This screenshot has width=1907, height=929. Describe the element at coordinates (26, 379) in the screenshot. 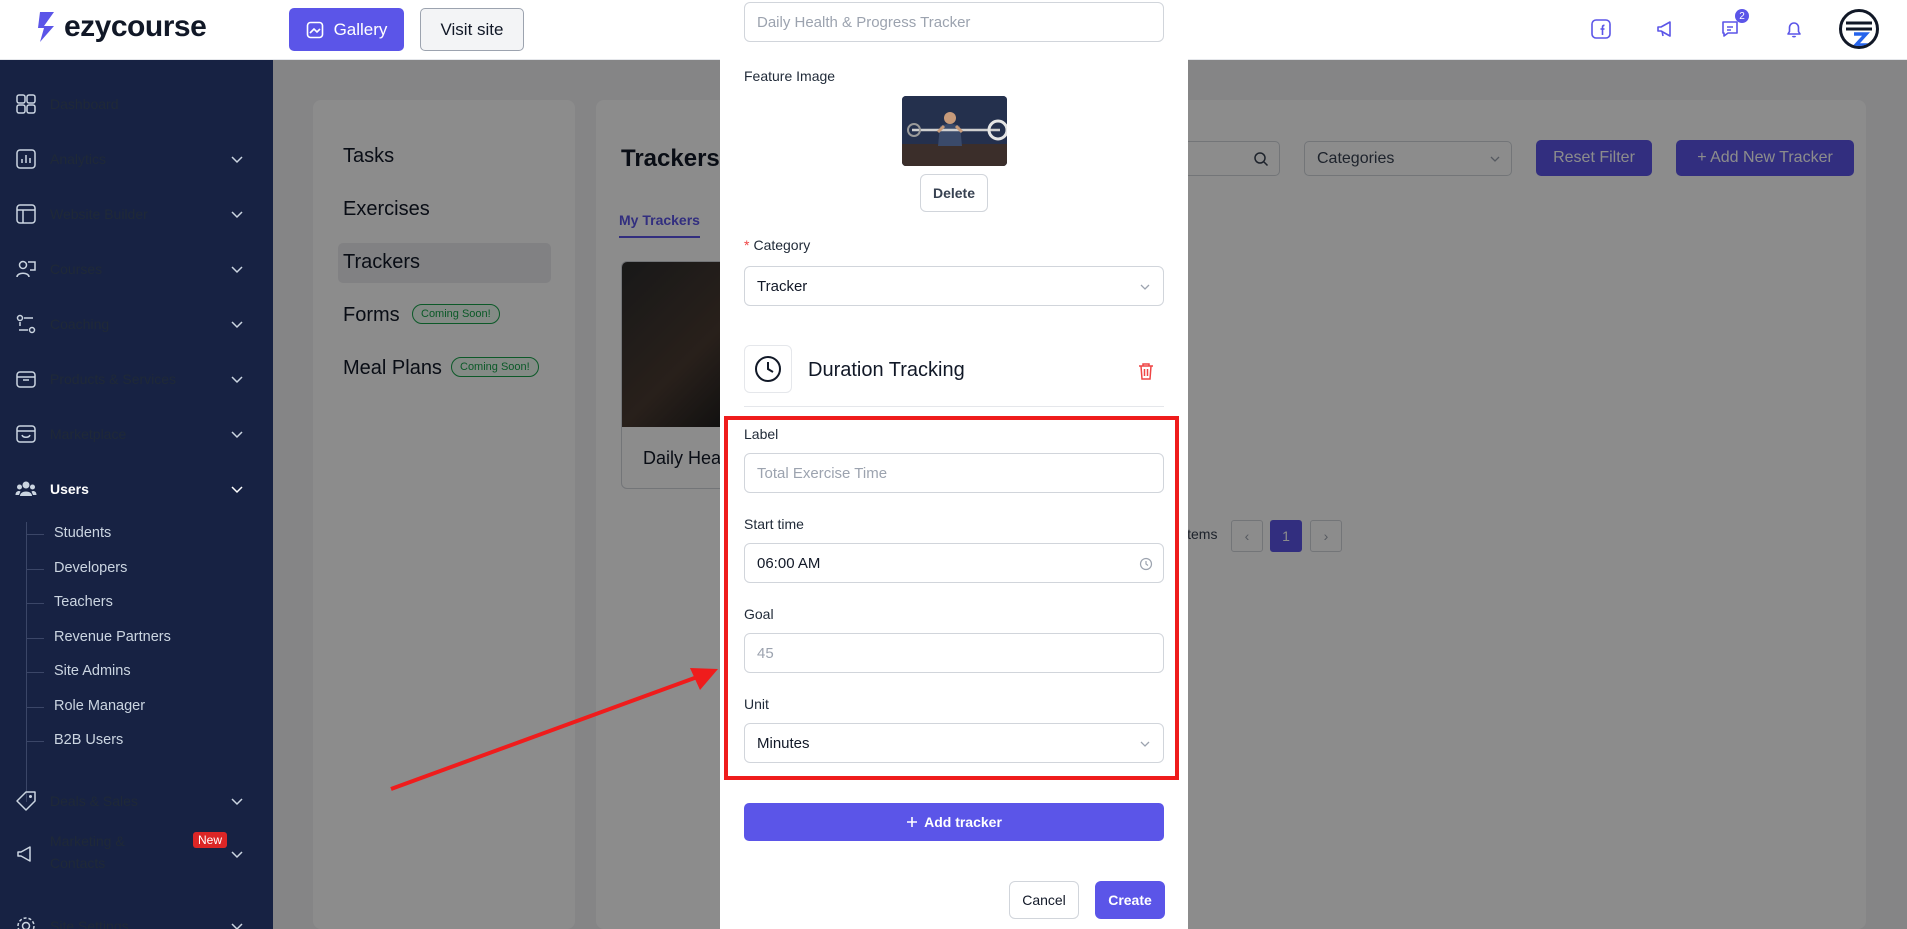

I see `products-icon` at that location.